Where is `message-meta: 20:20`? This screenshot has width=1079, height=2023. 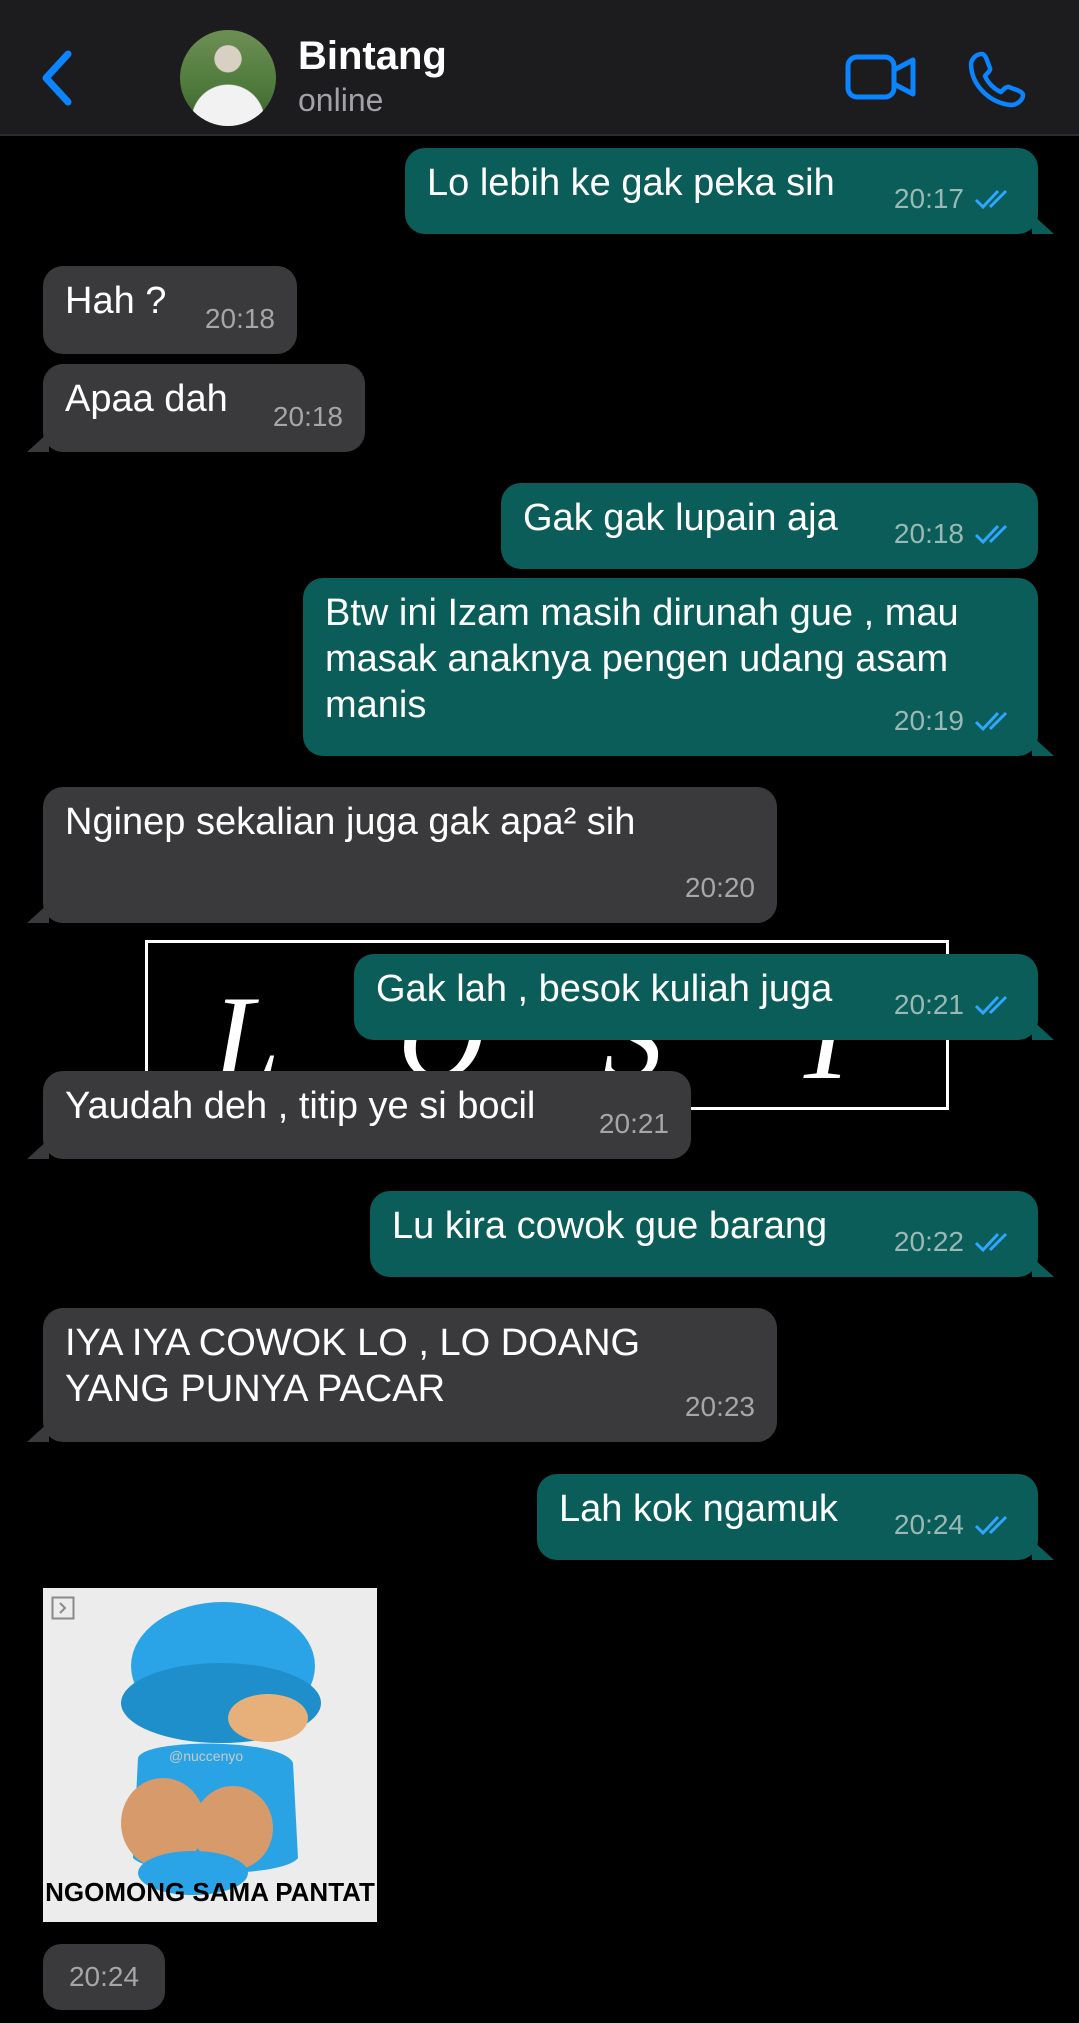
message-meta: 20:20 is located at coordinates (720, 888).